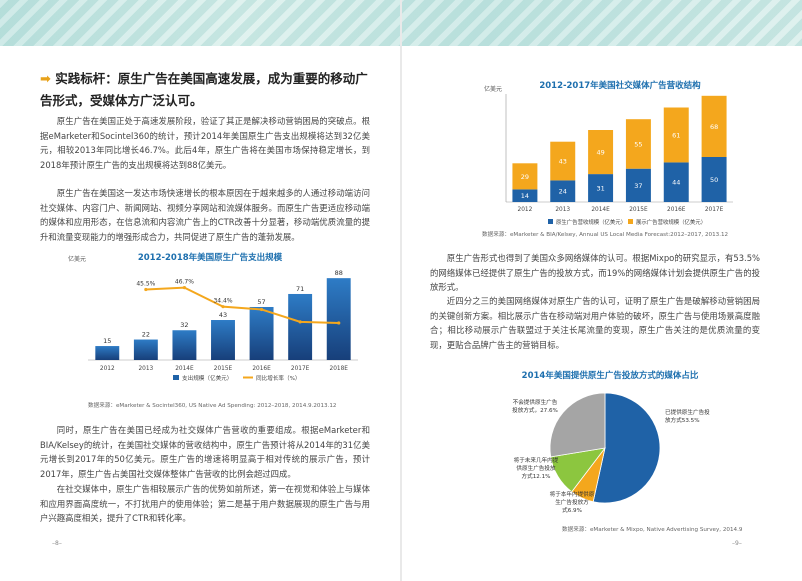 Image resolution: width=802 pixels, height=581 pixels. Describe the element at coordinates (600, 210) in the screenshot. I see `chart2-tick-label: 2014E` at that location.